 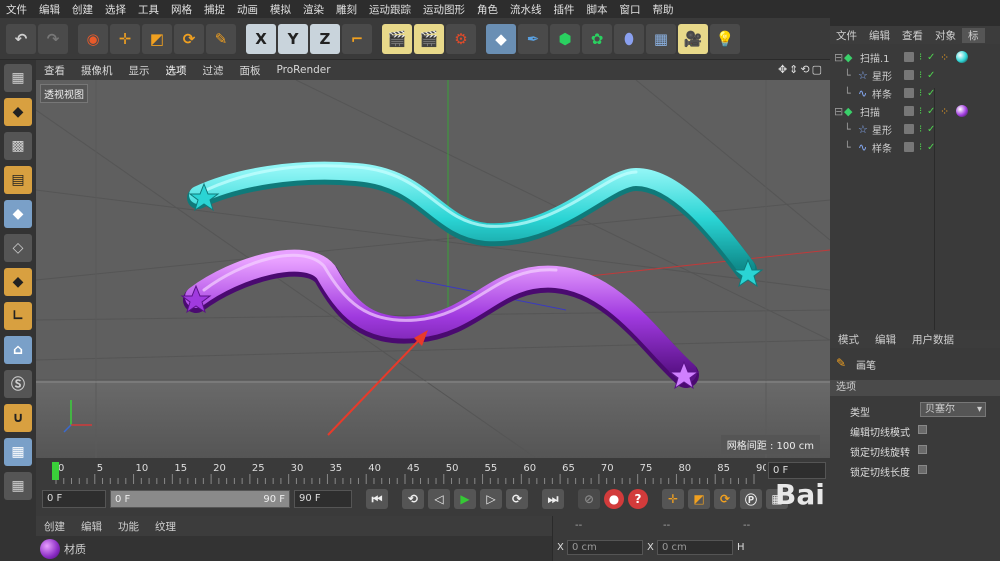 I want to click on snap-icon: Ⓢ, so click(x=18, y=384).